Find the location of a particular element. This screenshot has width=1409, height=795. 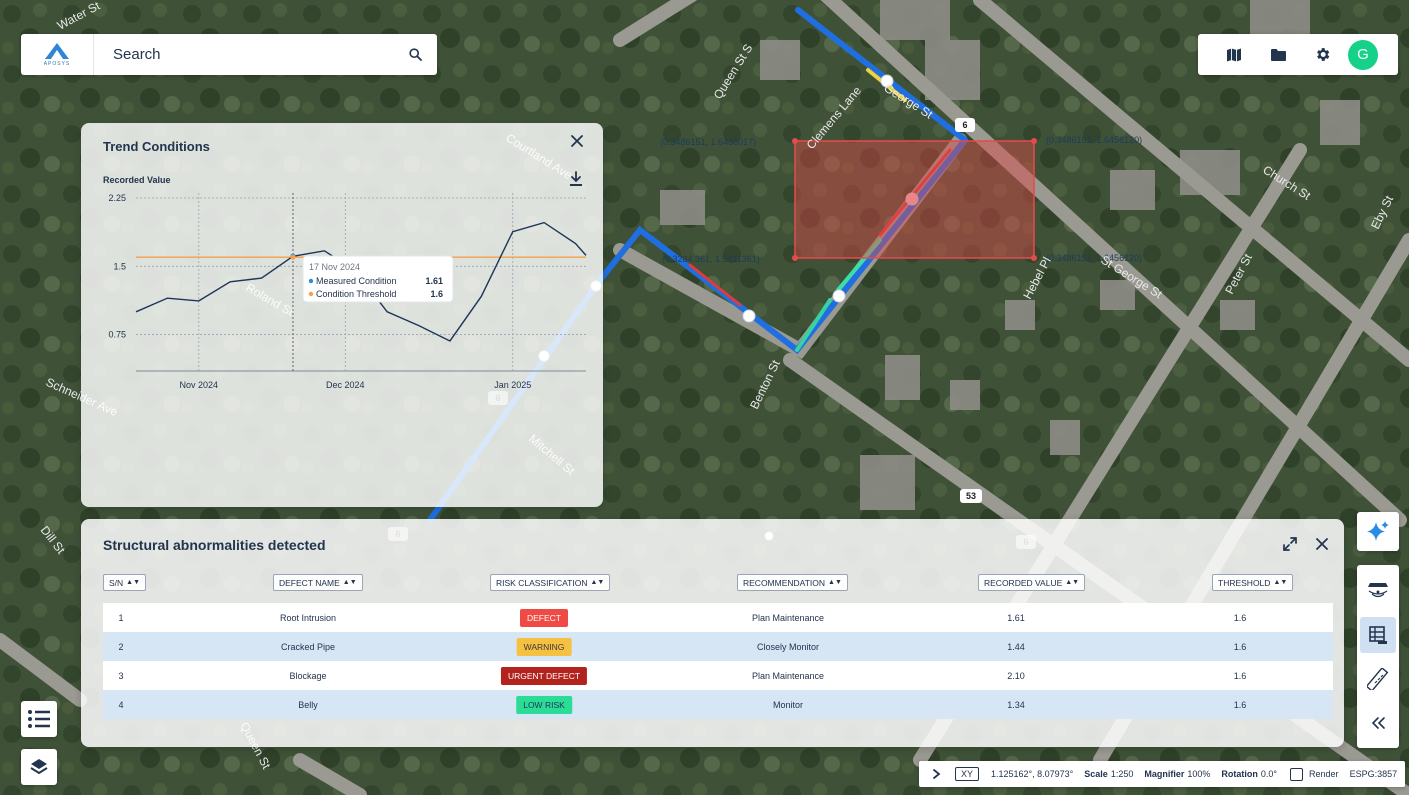

tooltip-measured-value: 1.61 is located at coordinates (434, 281).